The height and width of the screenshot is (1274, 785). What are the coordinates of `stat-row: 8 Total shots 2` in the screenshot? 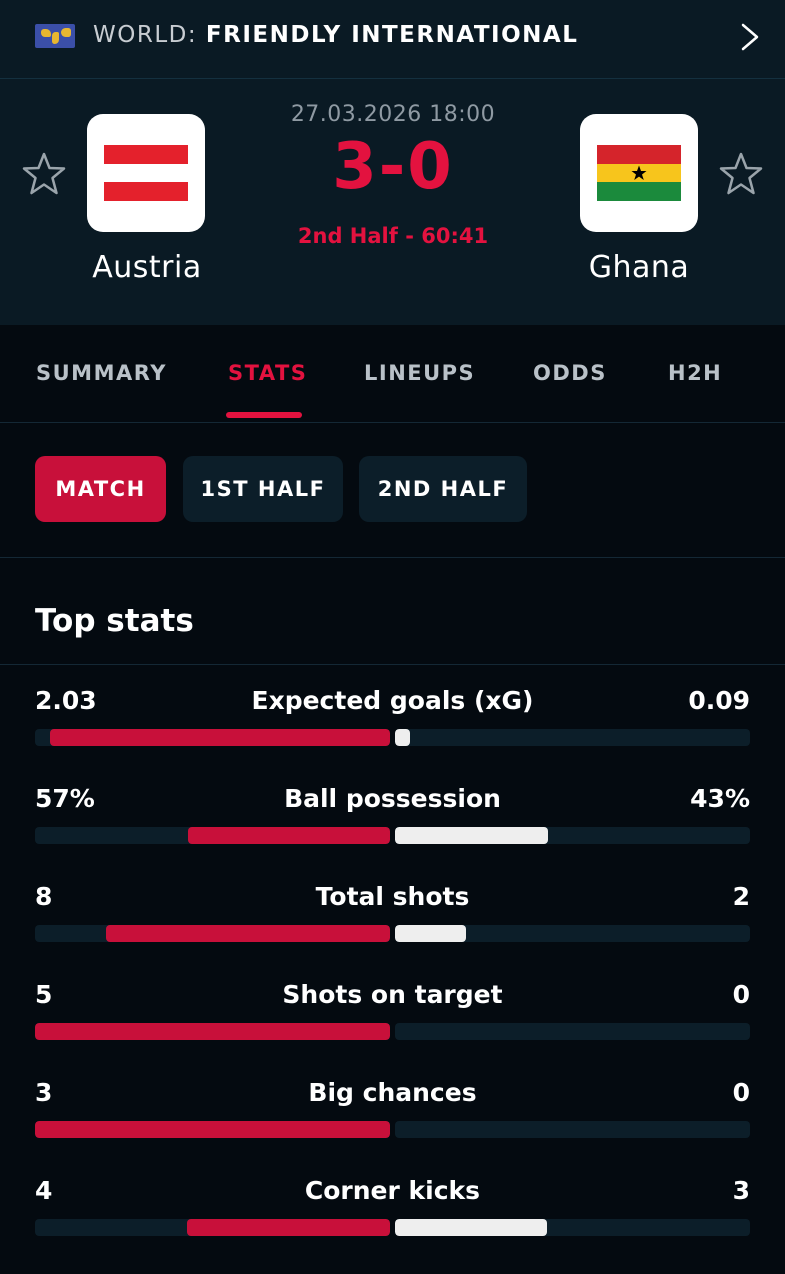 It's located at (392, 931).